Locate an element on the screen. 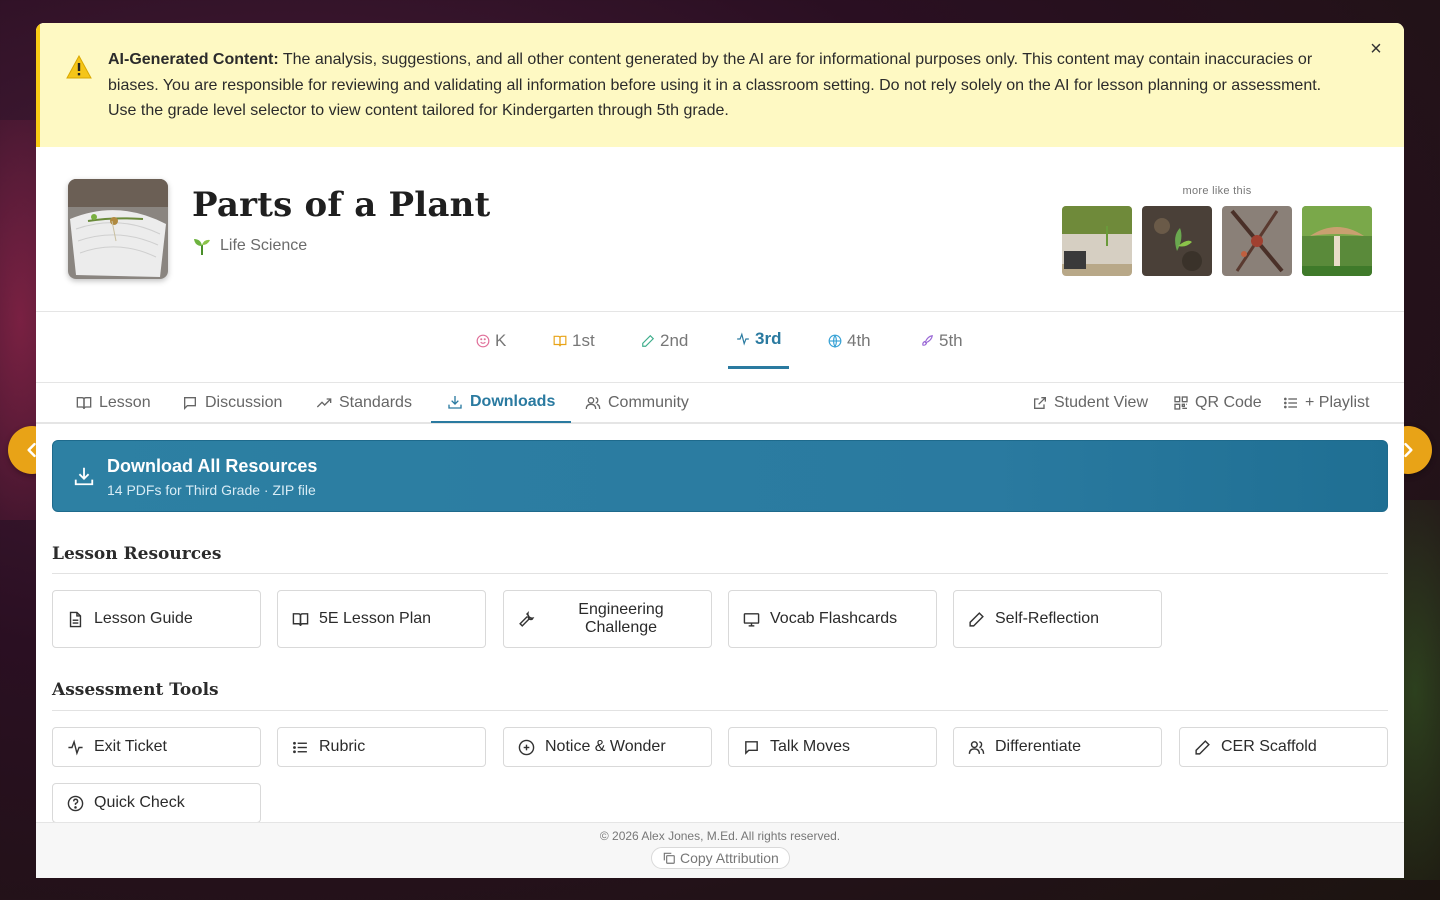 This screenshot has height=900, width=1440. more-like-this-label: more like this is located at coordinates (1217, 191).